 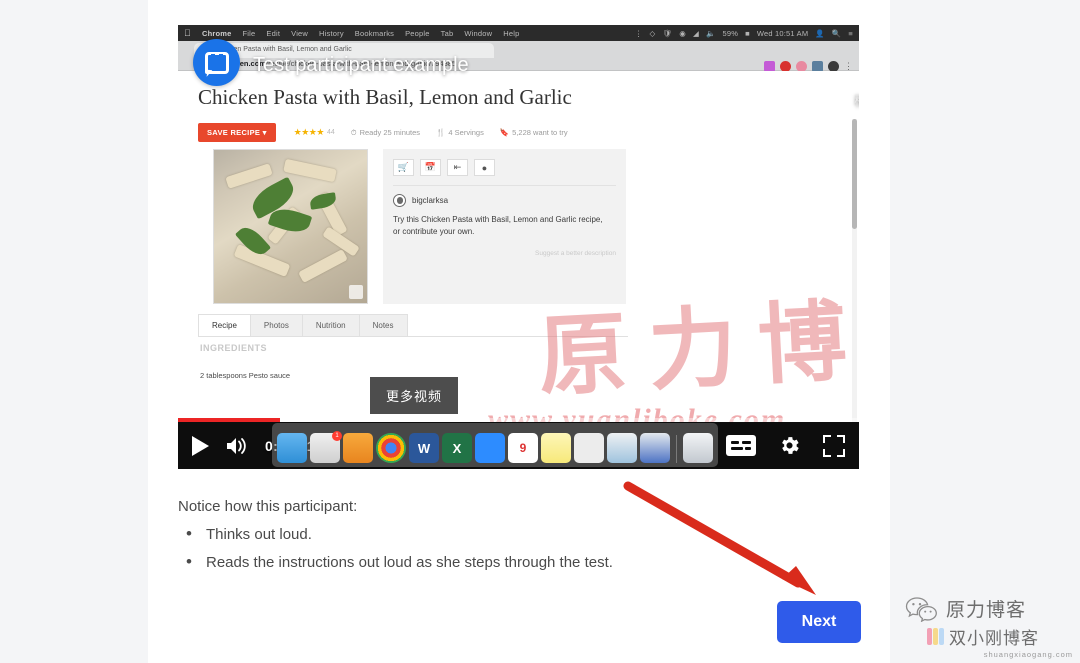 I want to click on want-to-try-label: 5,228 want to try, so click(x=540, y=132).